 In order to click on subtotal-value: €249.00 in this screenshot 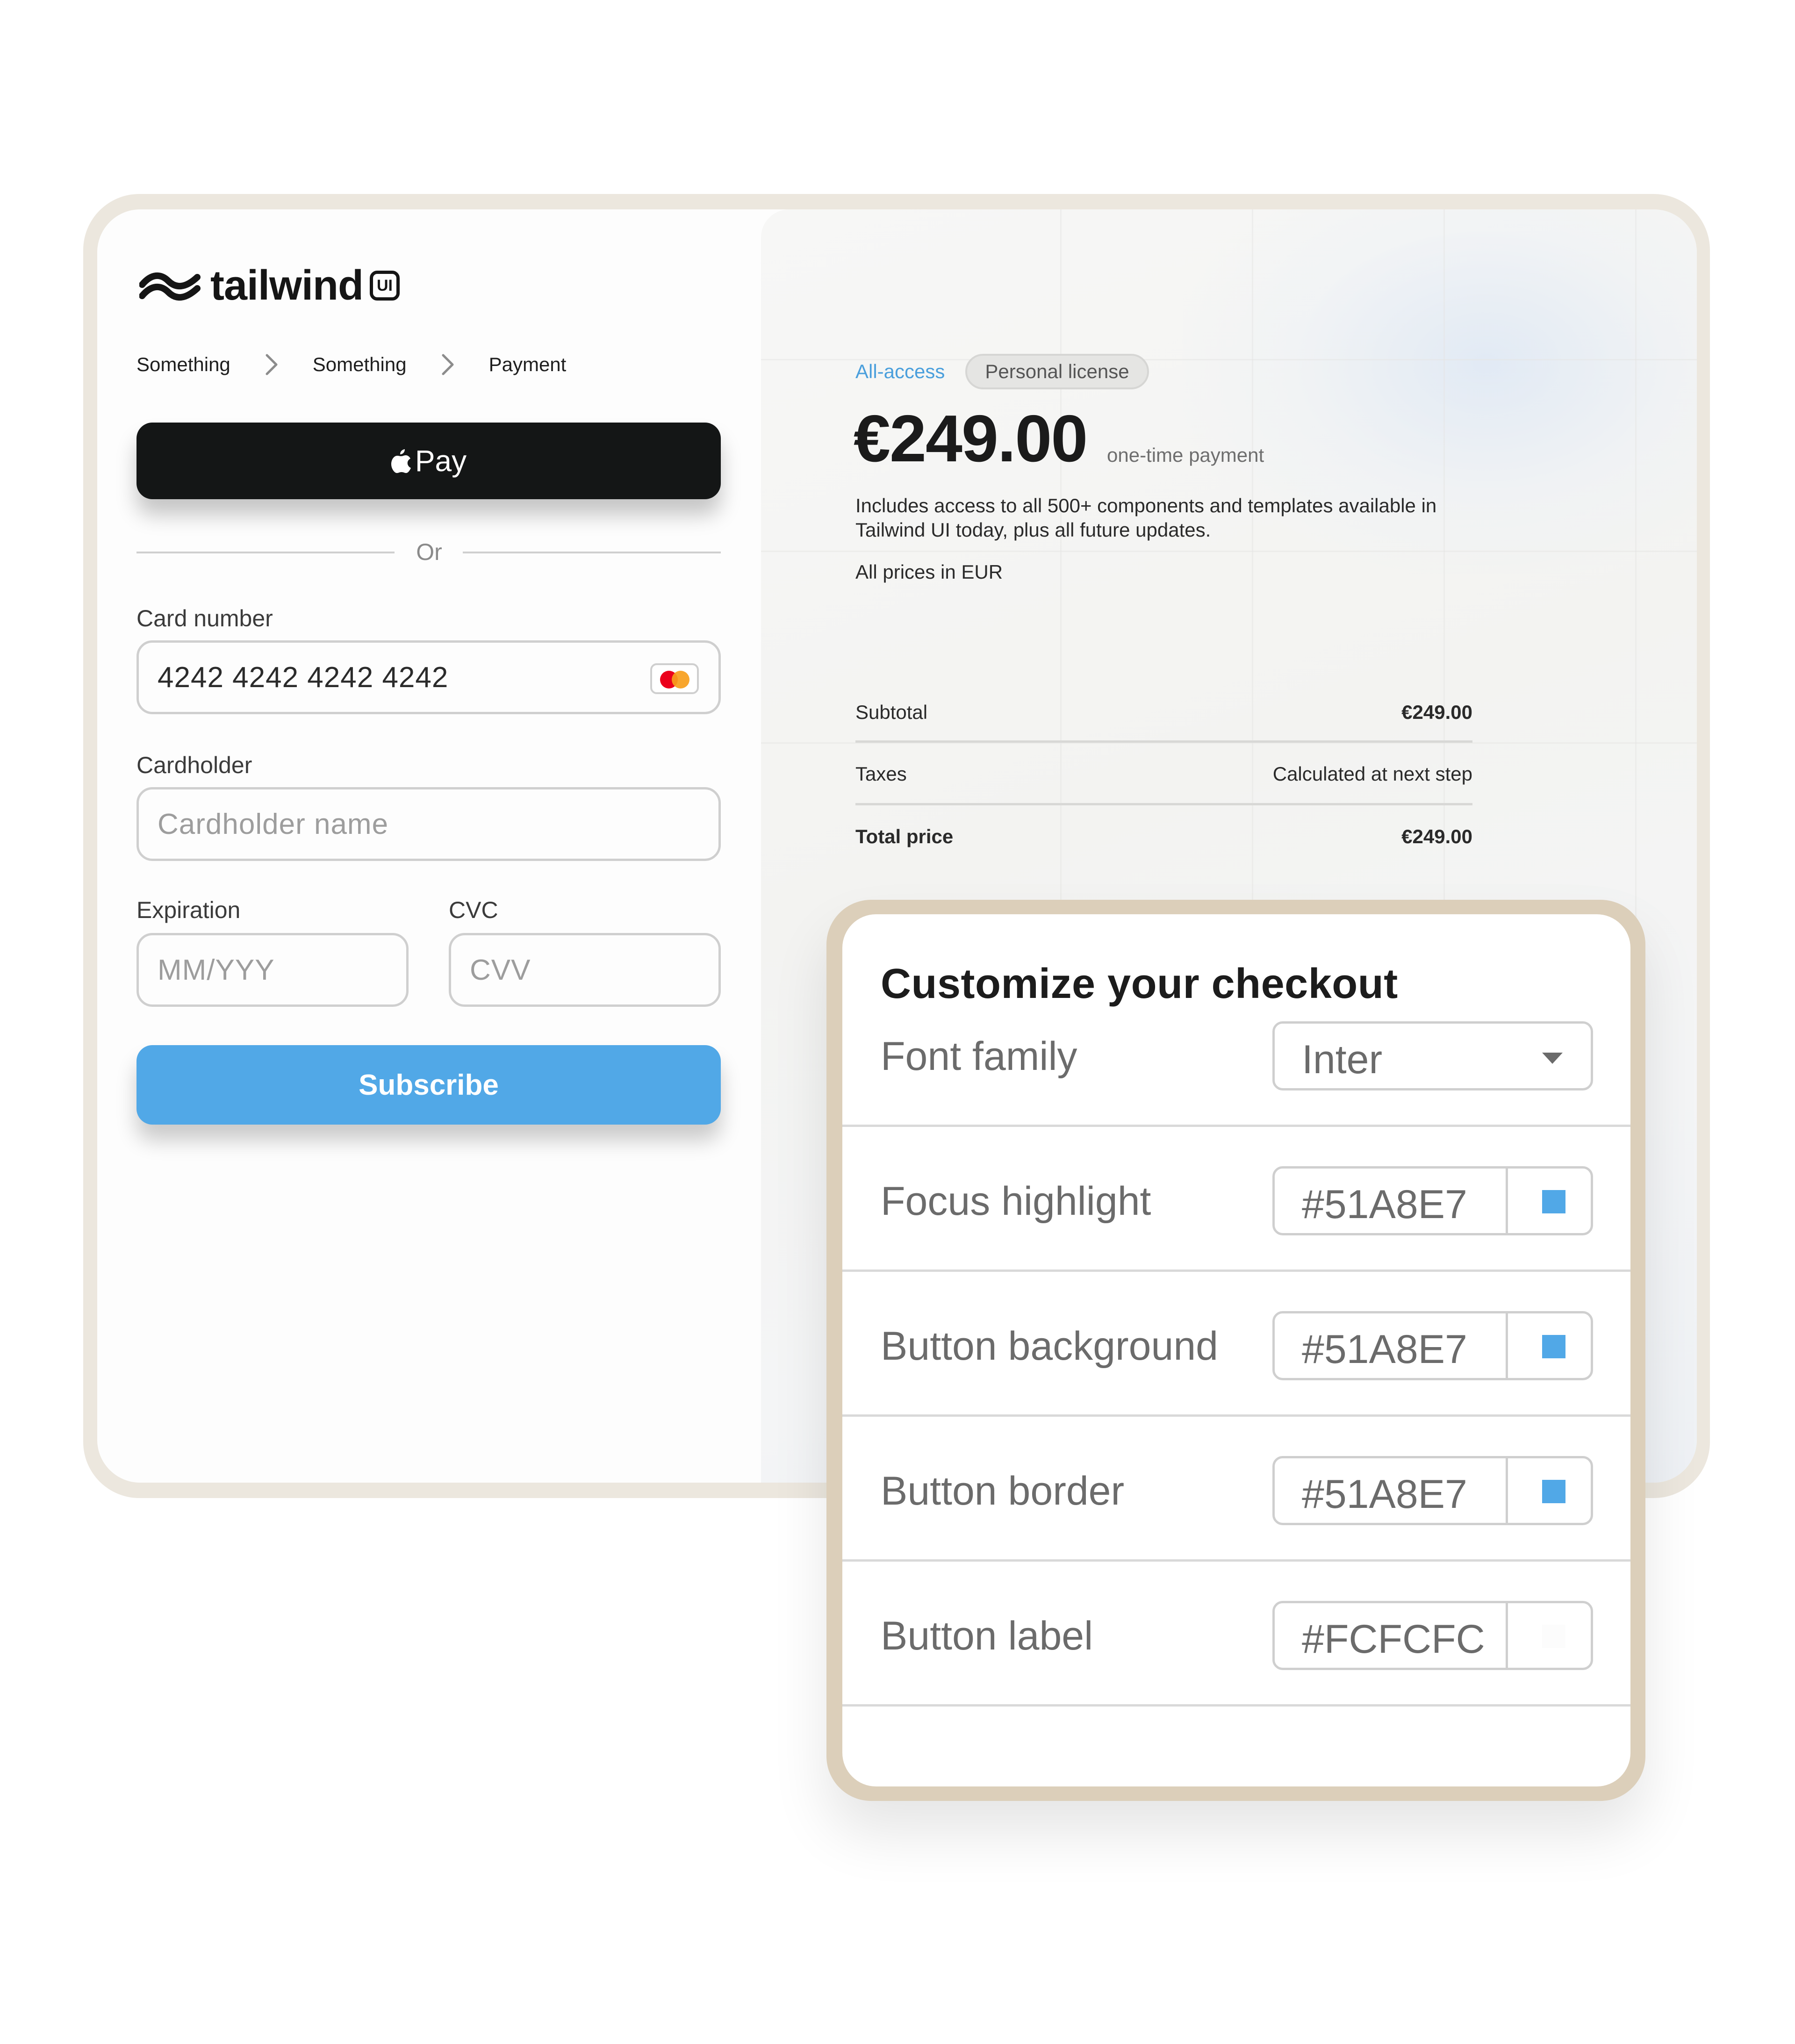, I will do `click(1436, 712)`.